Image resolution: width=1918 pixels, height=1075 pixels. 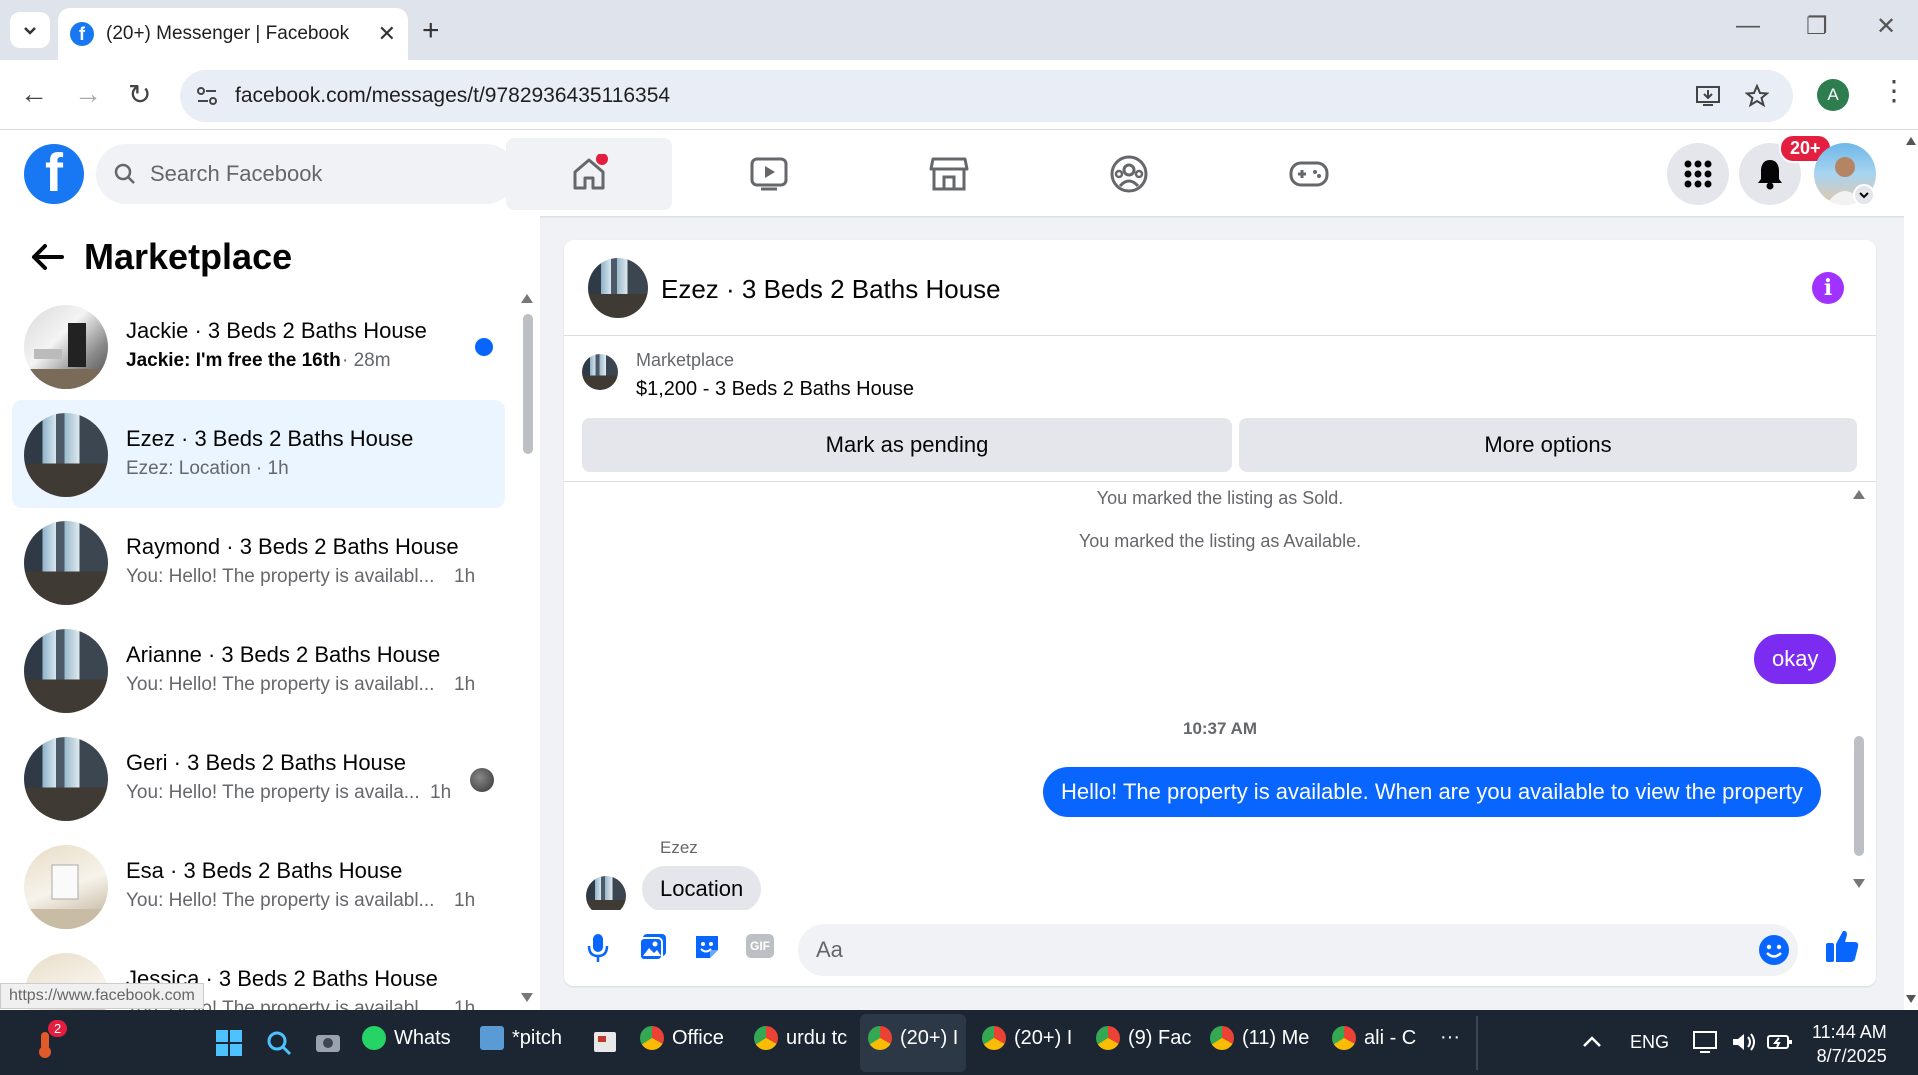 I want to click on sidebar-title: Marketplace, so click(x=188, y=256).